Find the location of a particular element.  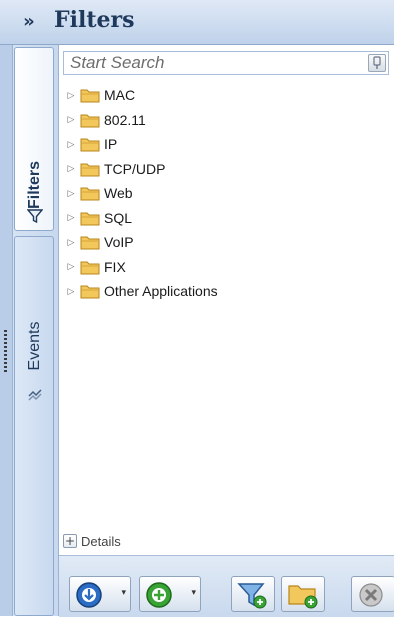

search-input is located at coordinates (220, 63).